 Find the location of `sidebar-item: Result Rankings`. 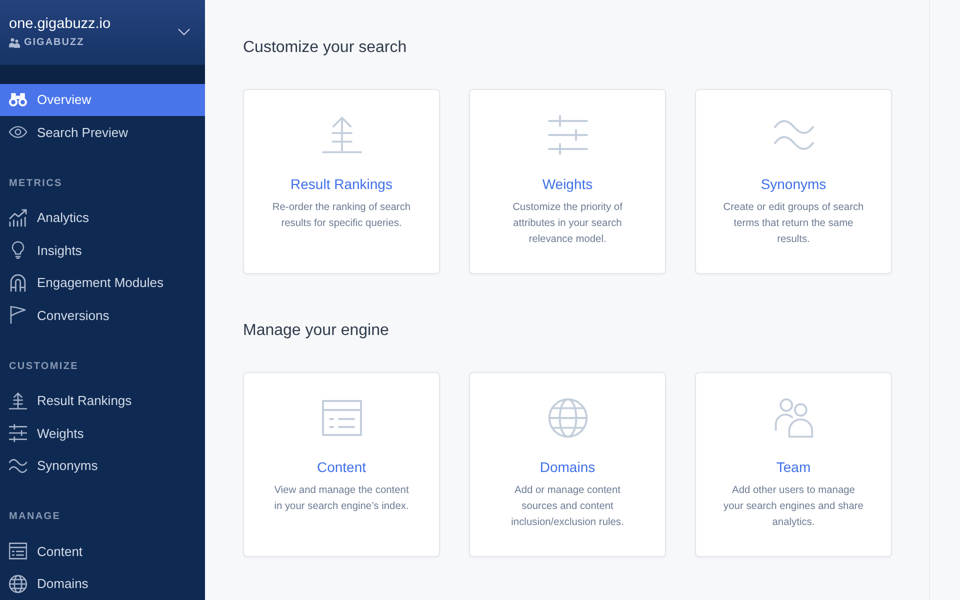

sidebar-item: Result Rankings is located at coordinates (102, 400).